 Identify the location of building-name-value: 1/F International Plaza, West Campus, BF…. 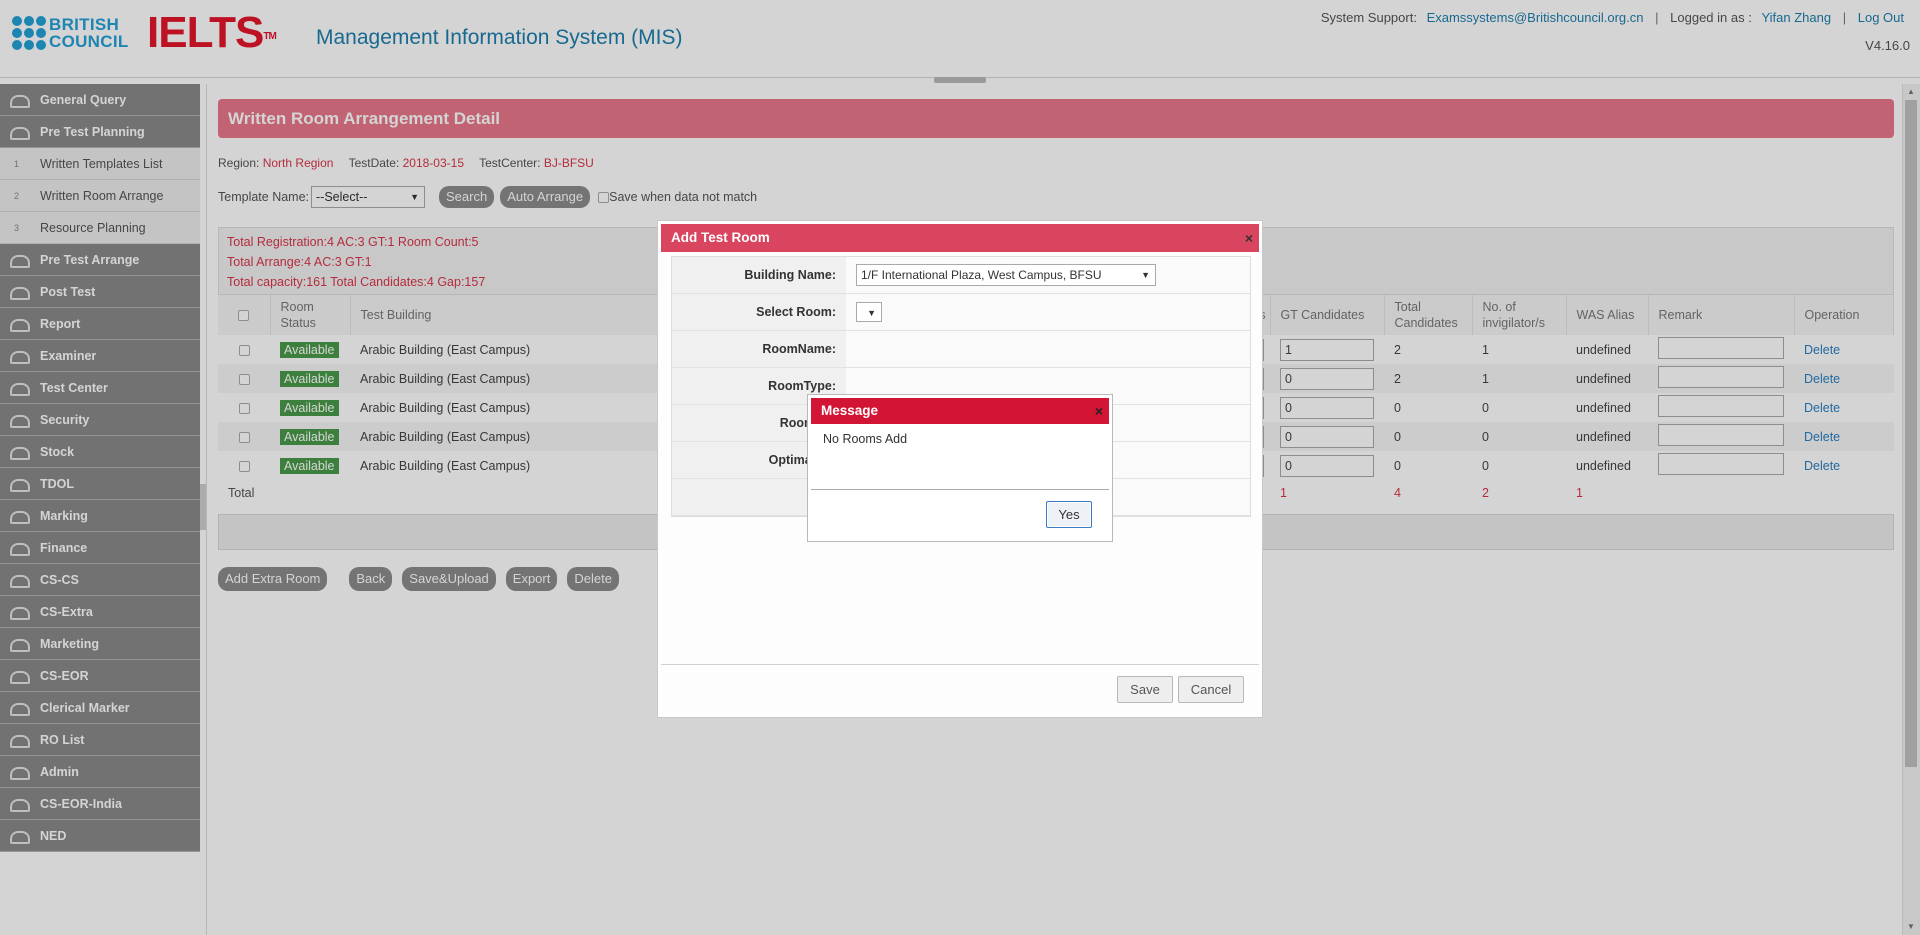
(981, 275).